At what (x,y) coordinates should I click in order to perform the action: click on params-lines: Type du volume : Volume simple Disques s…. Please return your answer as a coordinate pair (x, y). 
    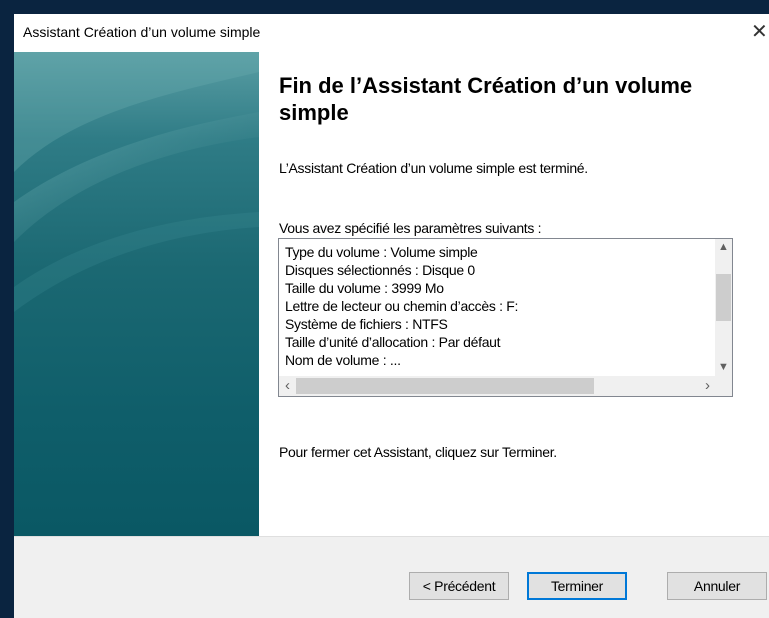
    Looking at the image, I should click on (495, 308).